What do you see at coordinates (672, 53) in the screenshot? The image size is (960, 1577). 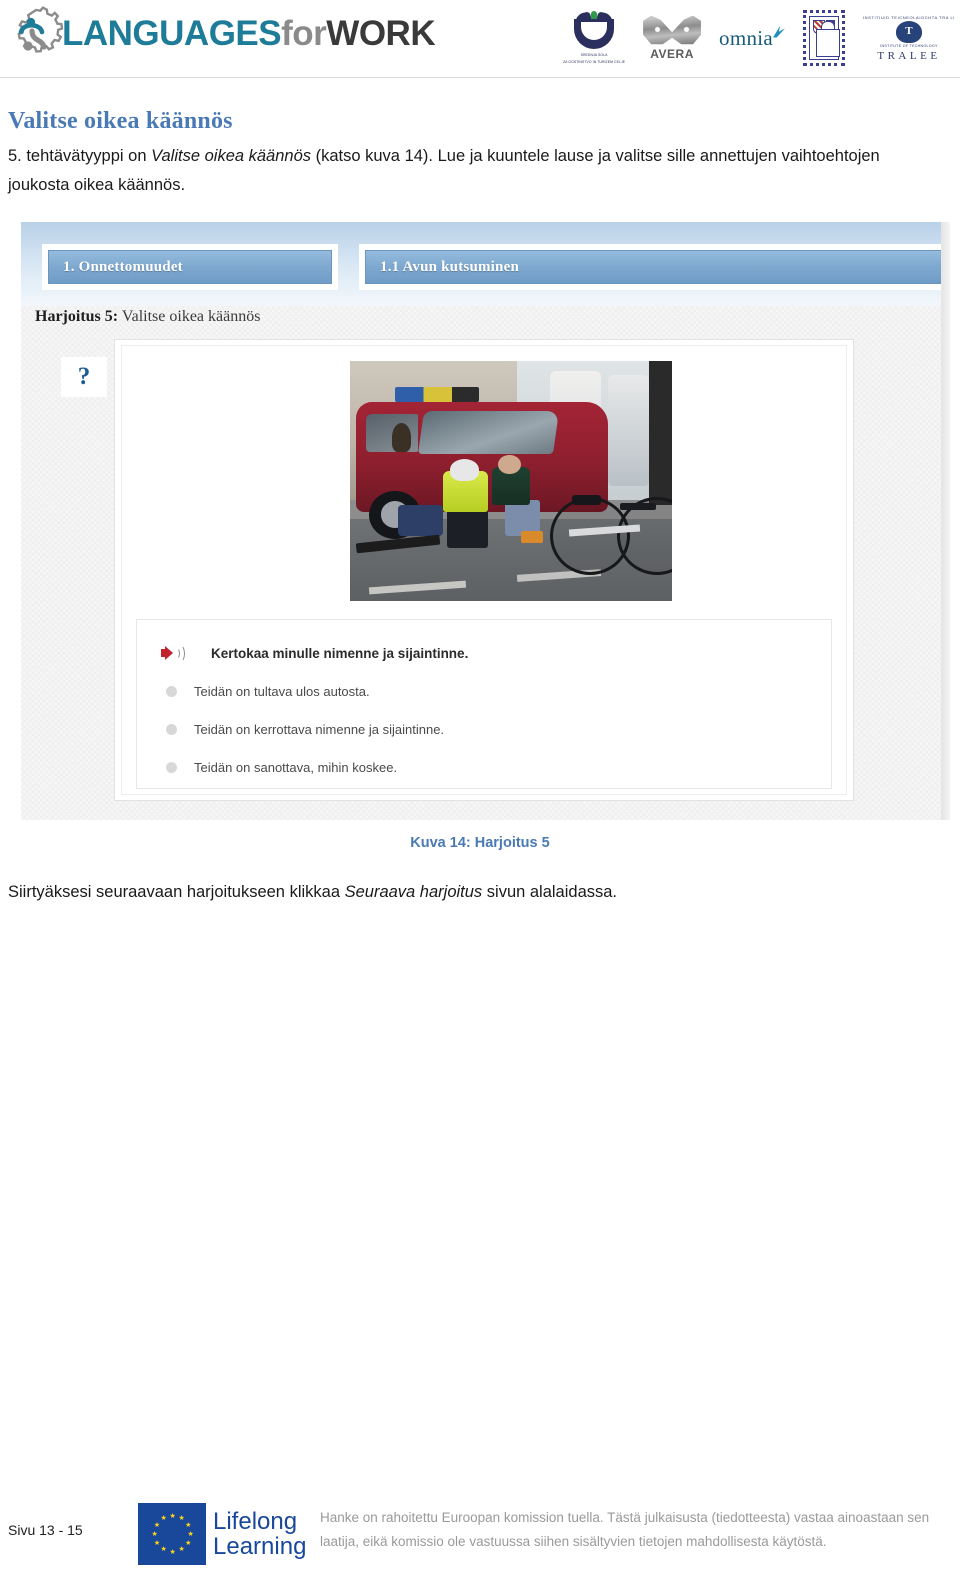 I see `avera-label: AVERA` at bounding box center [672, 53].